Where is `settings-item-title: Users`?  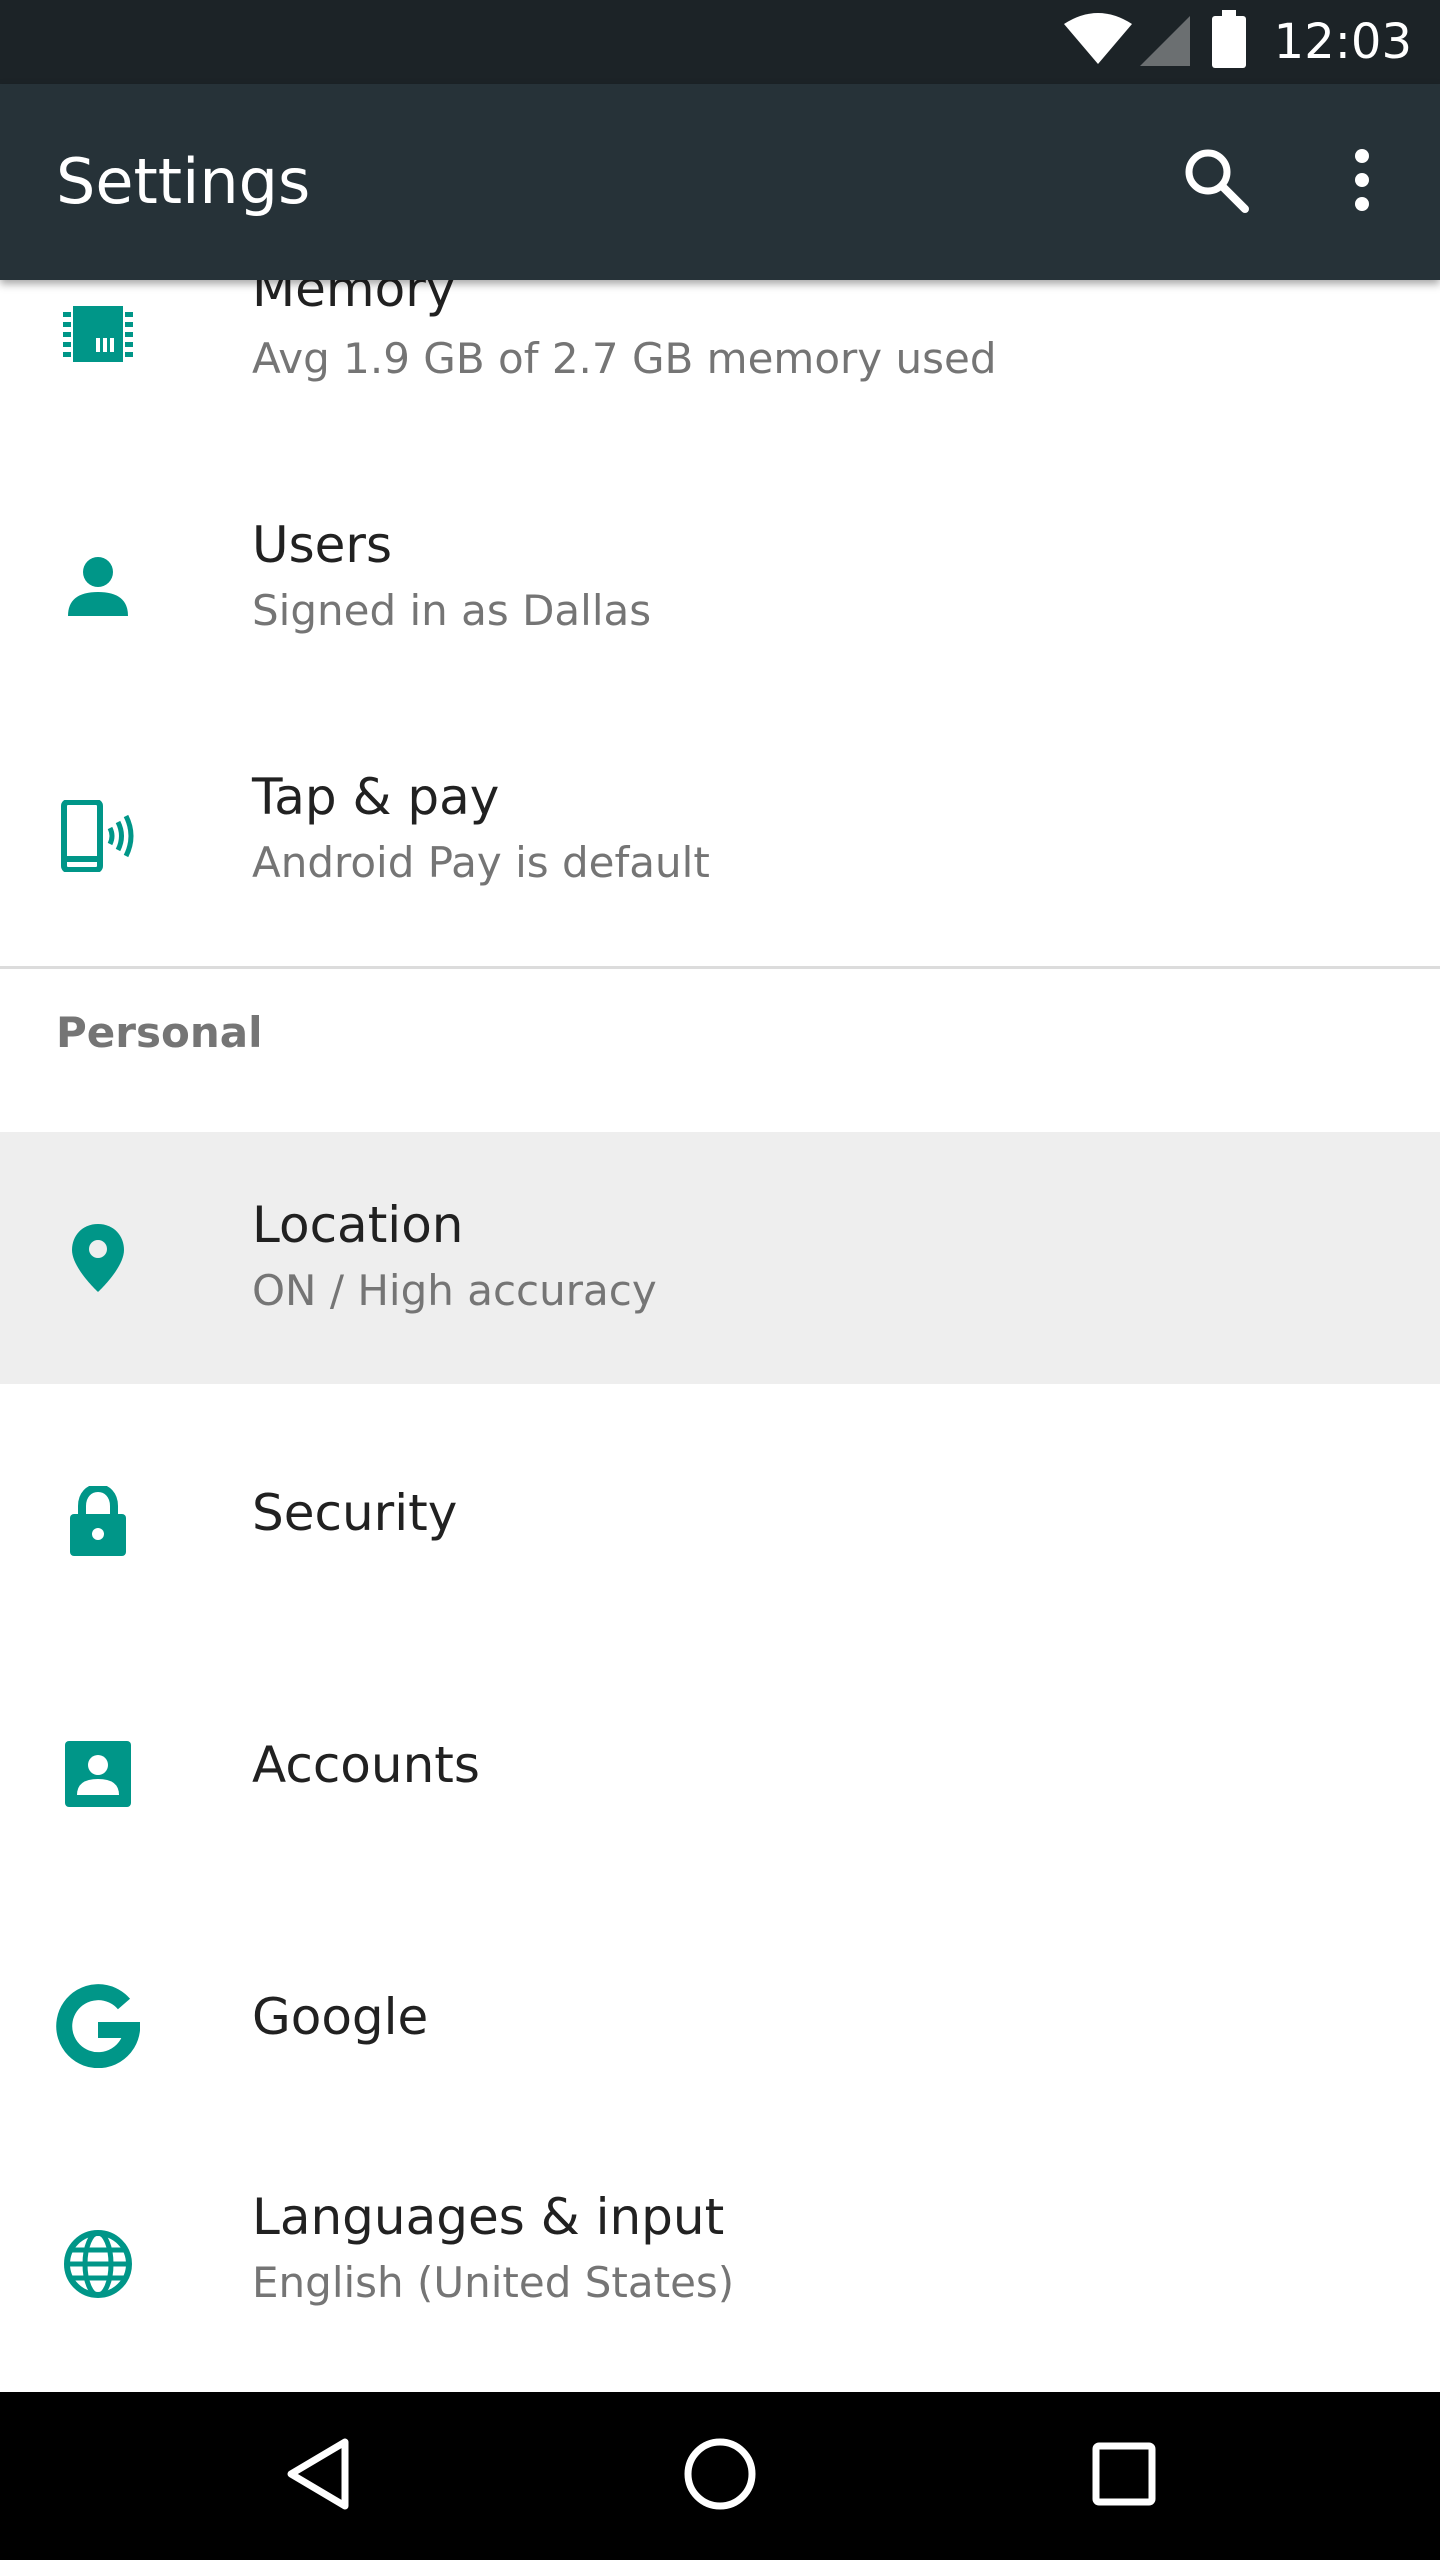
settings-item-title: Users is located at coordinates (322, 545).